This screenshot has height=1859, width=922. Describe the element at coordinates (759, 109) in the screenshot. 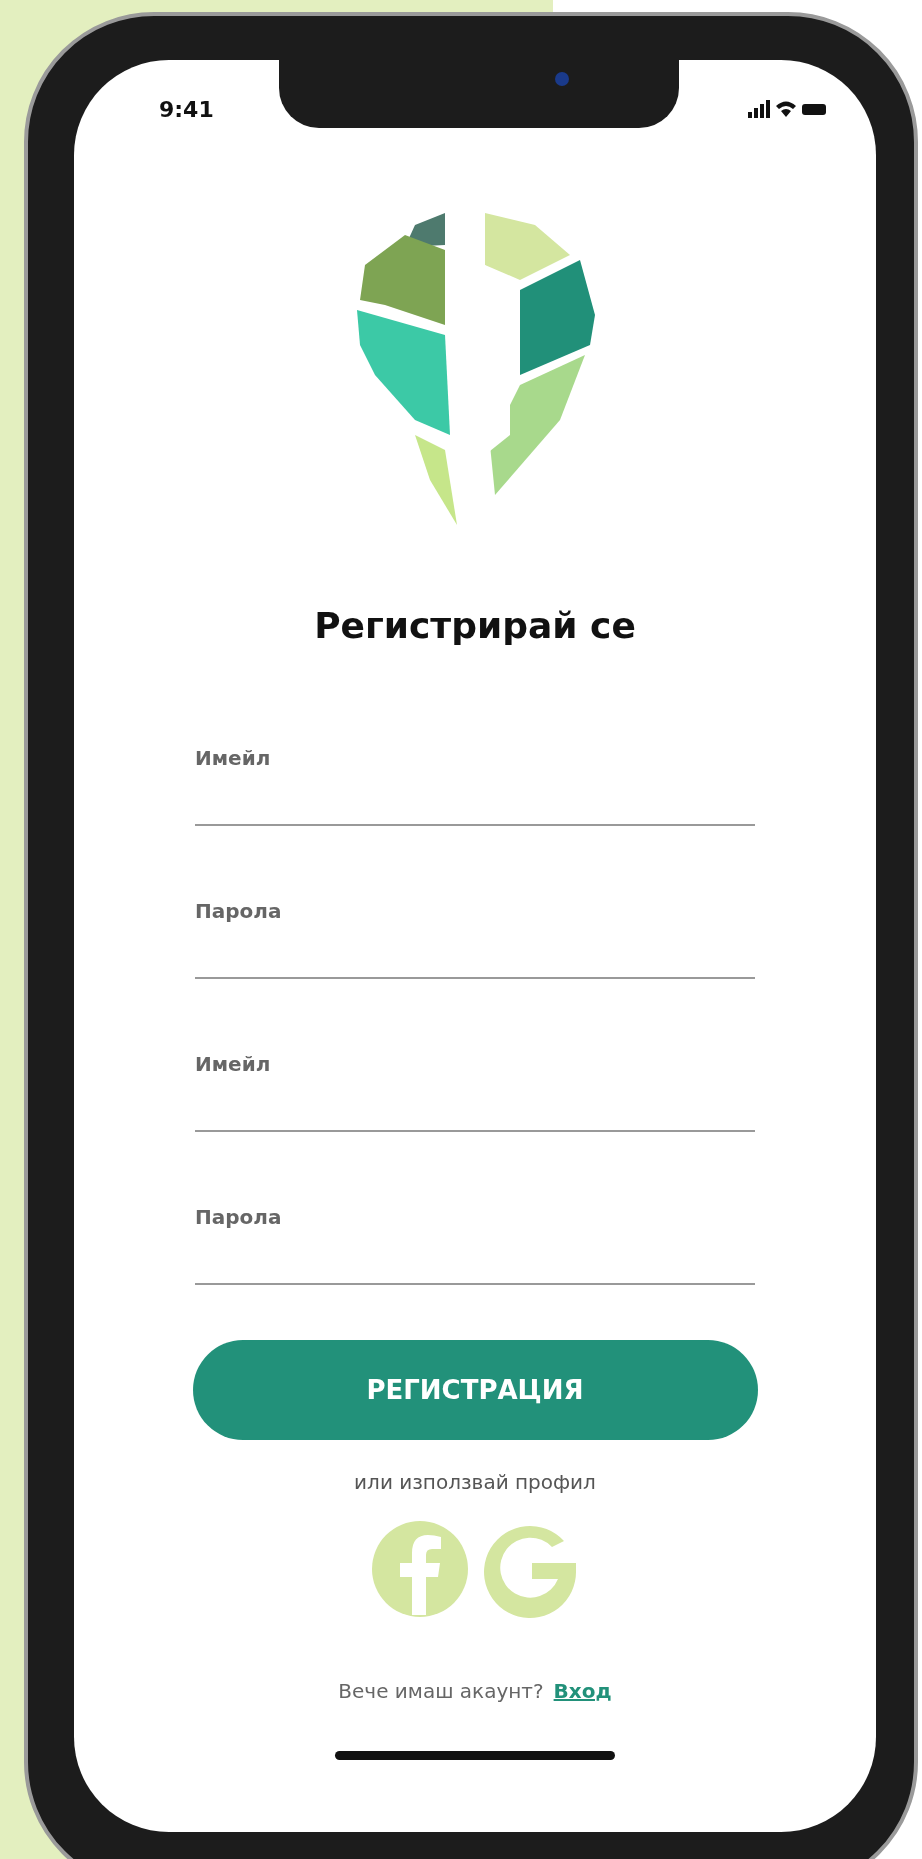

I see `signal-icon` at that location.